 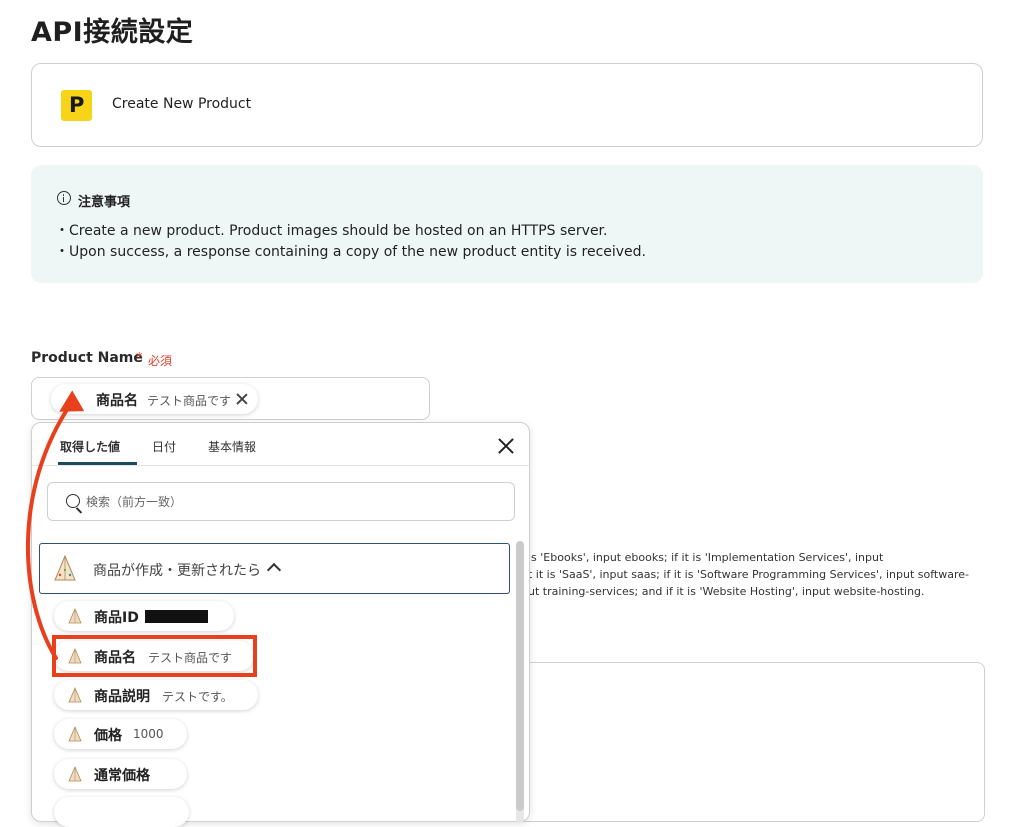 I want to click on chevron-up-icon, so click(x=274, y=570).